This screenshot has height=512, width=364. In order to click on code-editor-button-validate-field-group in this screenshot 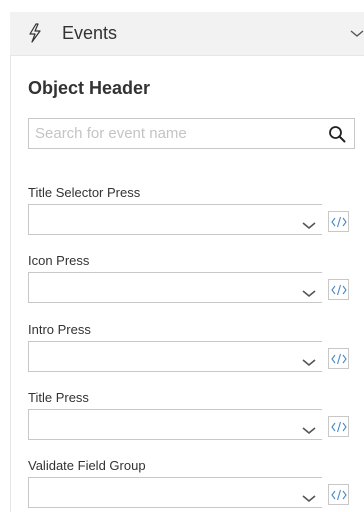, I will do `click(338, 494)`.